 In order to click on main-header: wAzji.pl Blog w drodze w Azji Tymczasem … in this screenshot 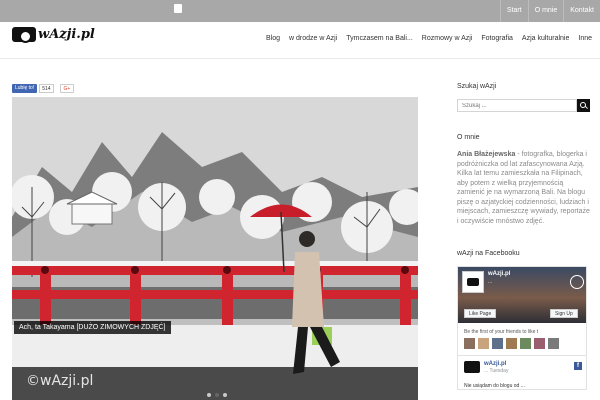, I will do `click(300, 40)`.